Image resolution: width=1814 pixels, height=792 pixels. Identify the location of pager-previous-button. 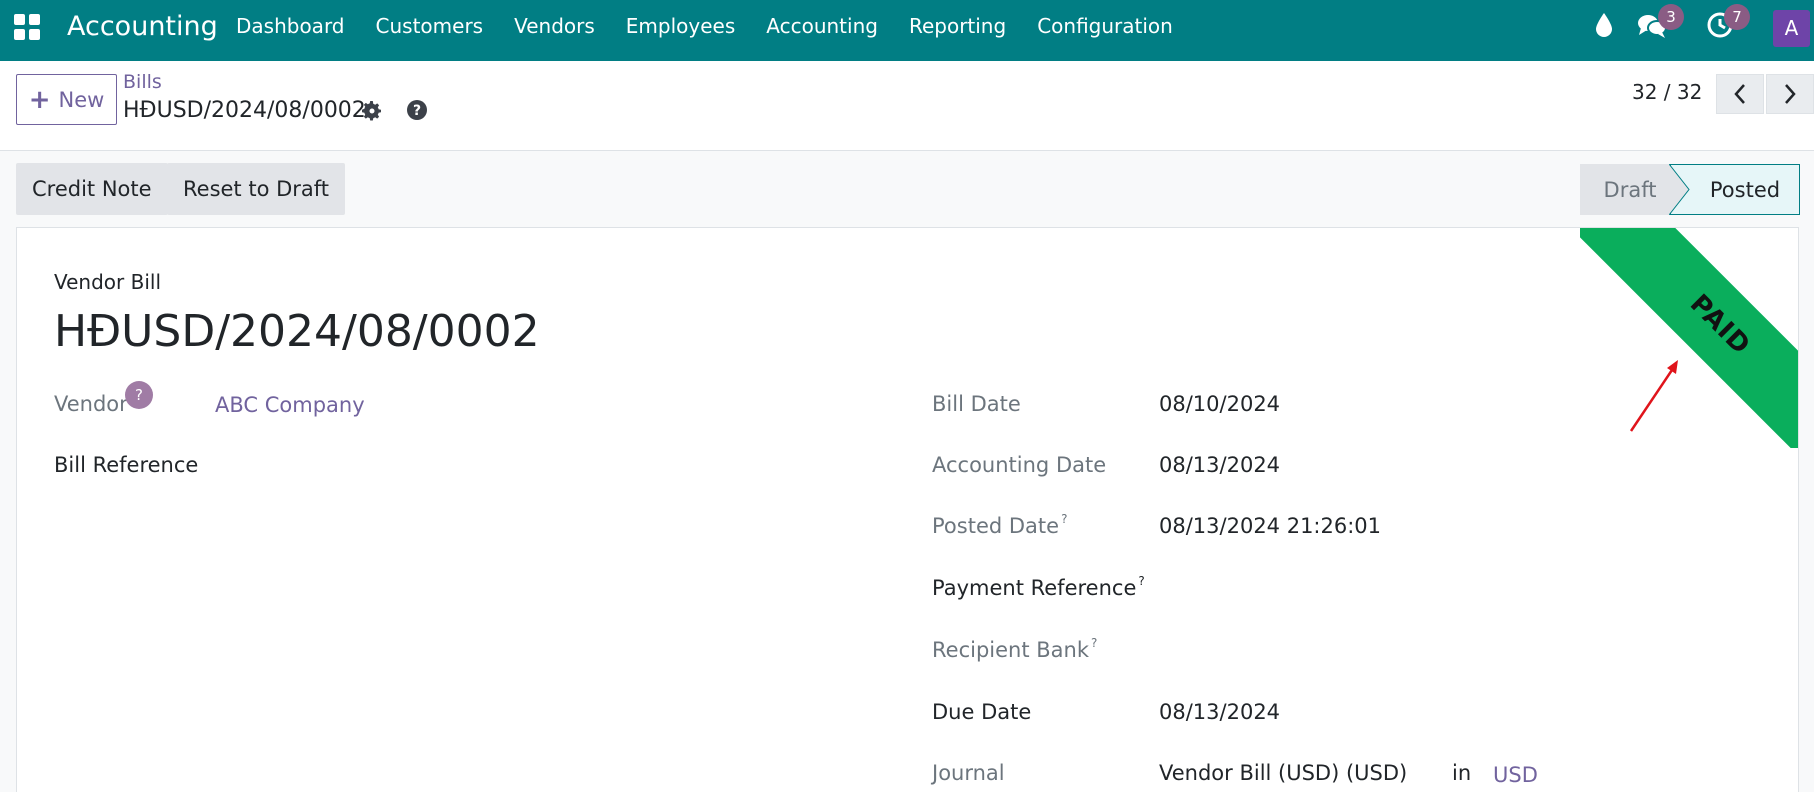
(1740, 94).